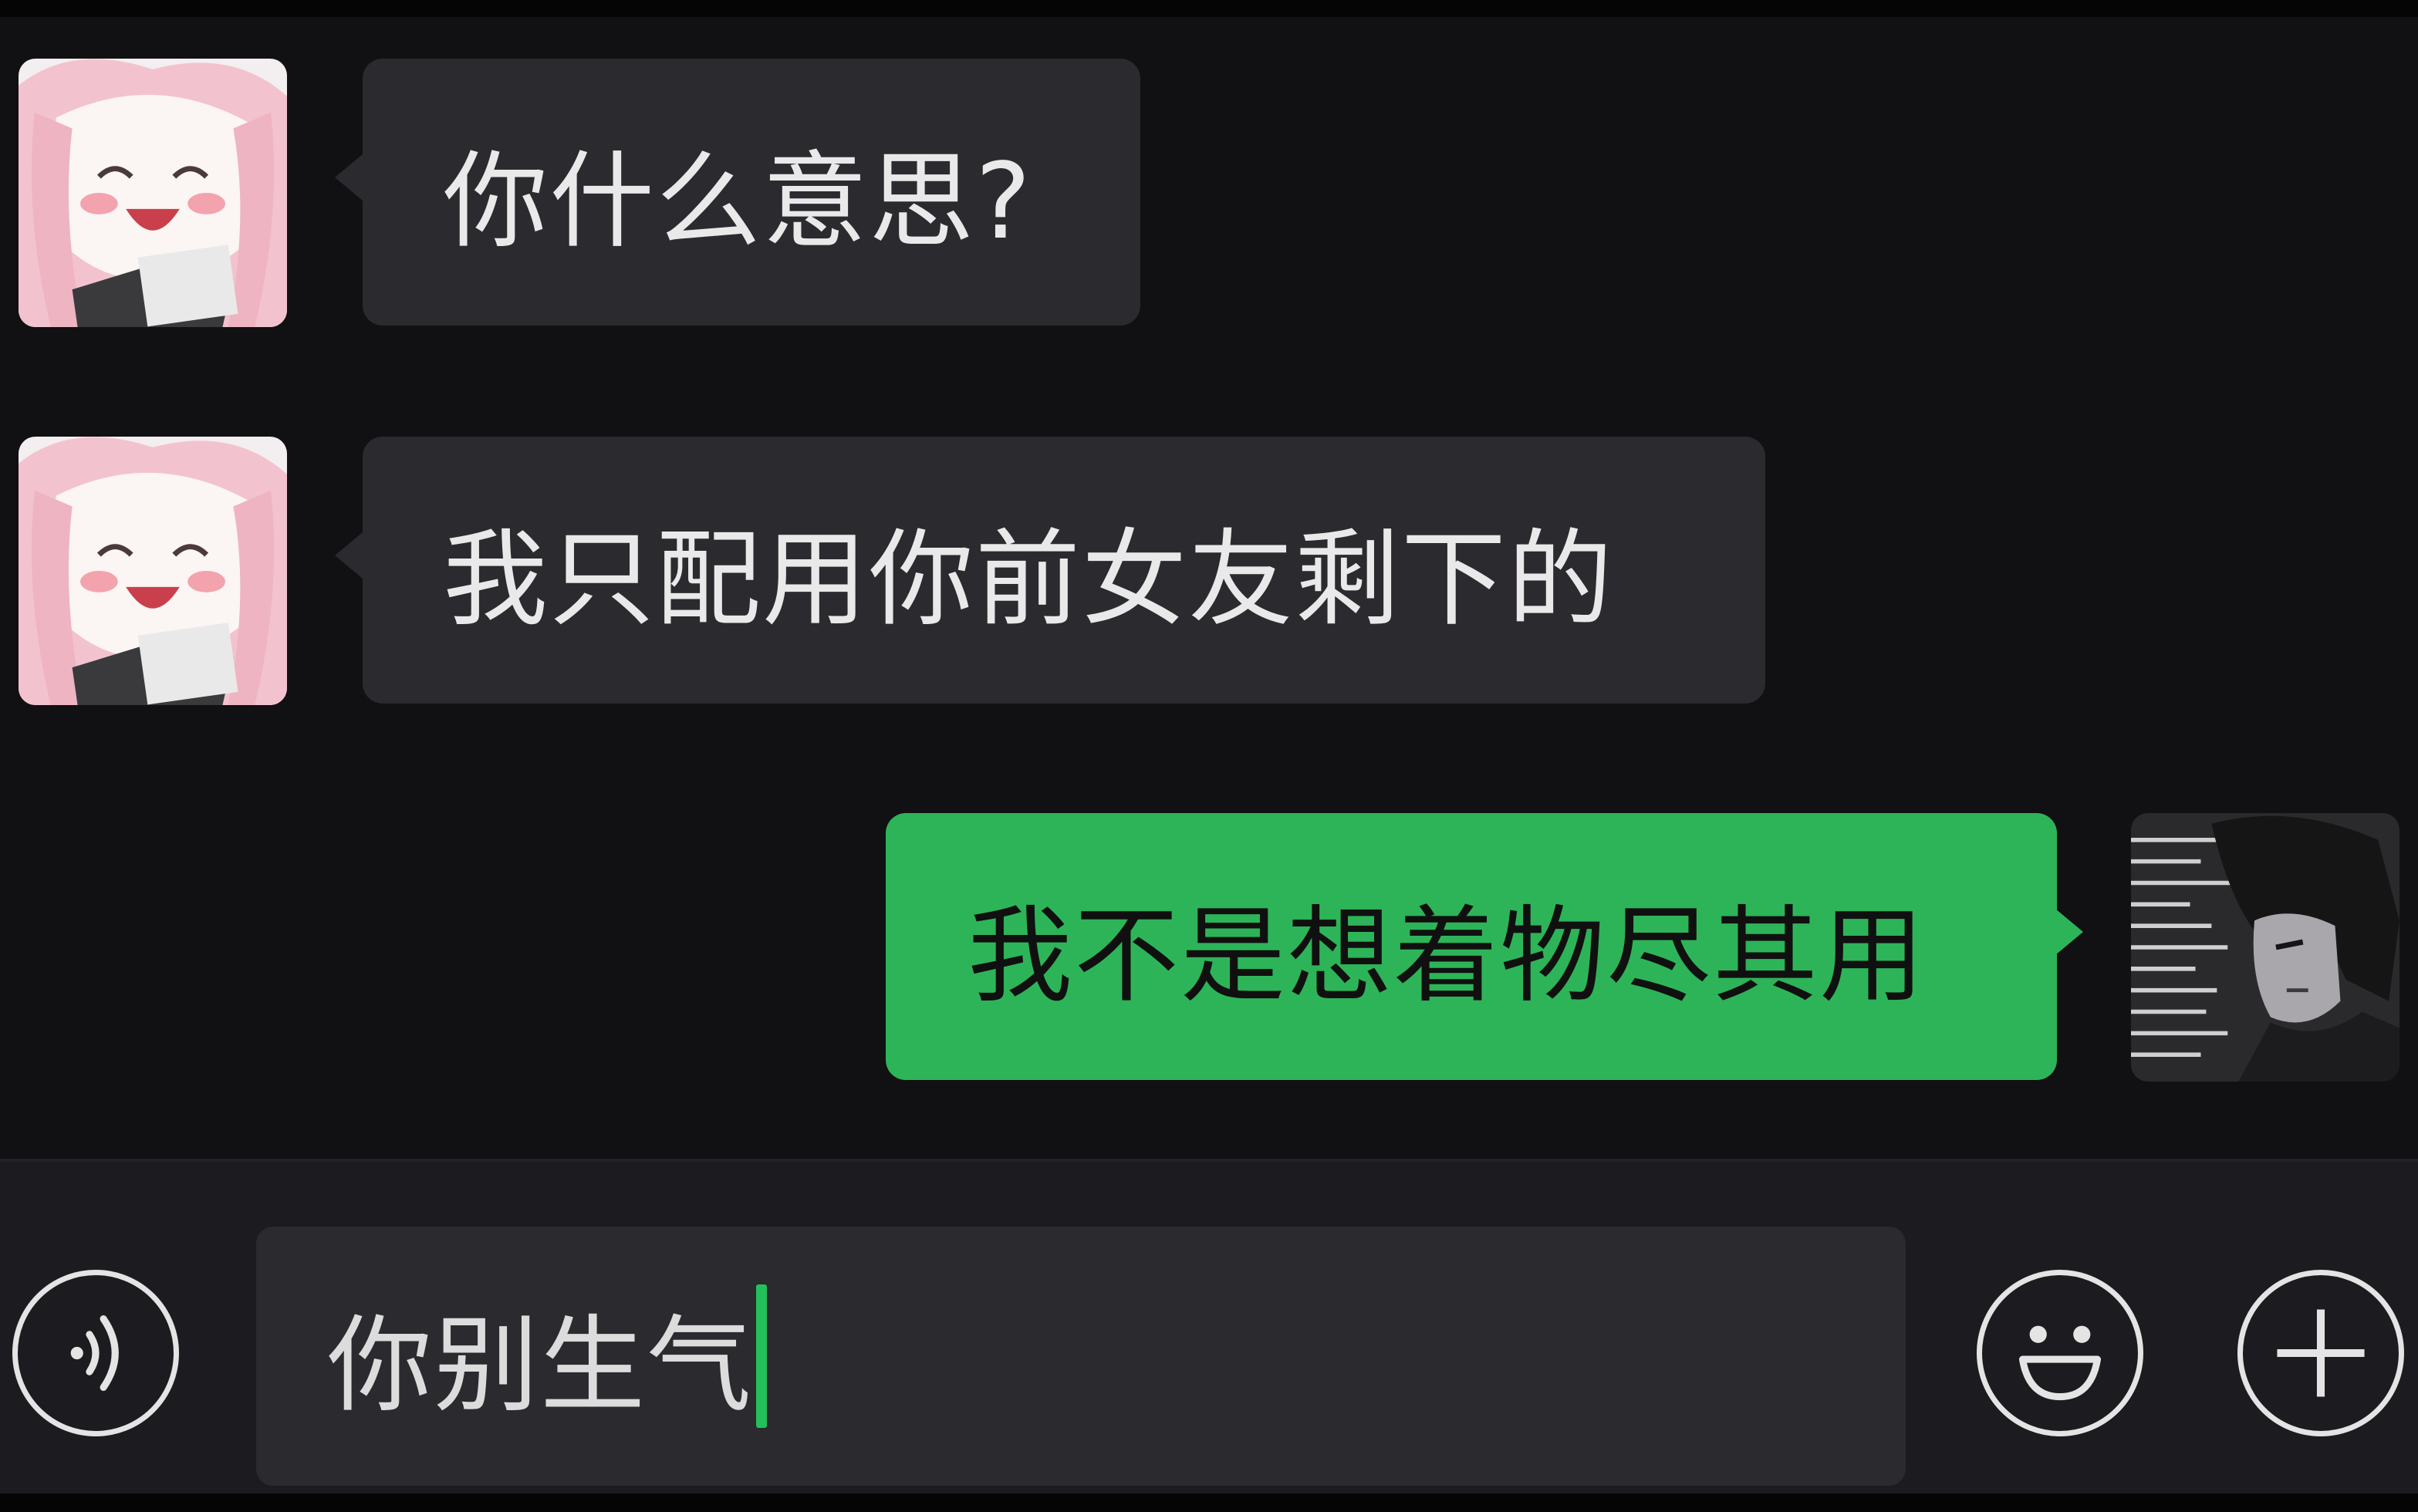 This screenshot has height=1512, width=2418. Describe the element at coordinates (1209, 1502) in the screenshot. I see `bottom-edge` at that location.